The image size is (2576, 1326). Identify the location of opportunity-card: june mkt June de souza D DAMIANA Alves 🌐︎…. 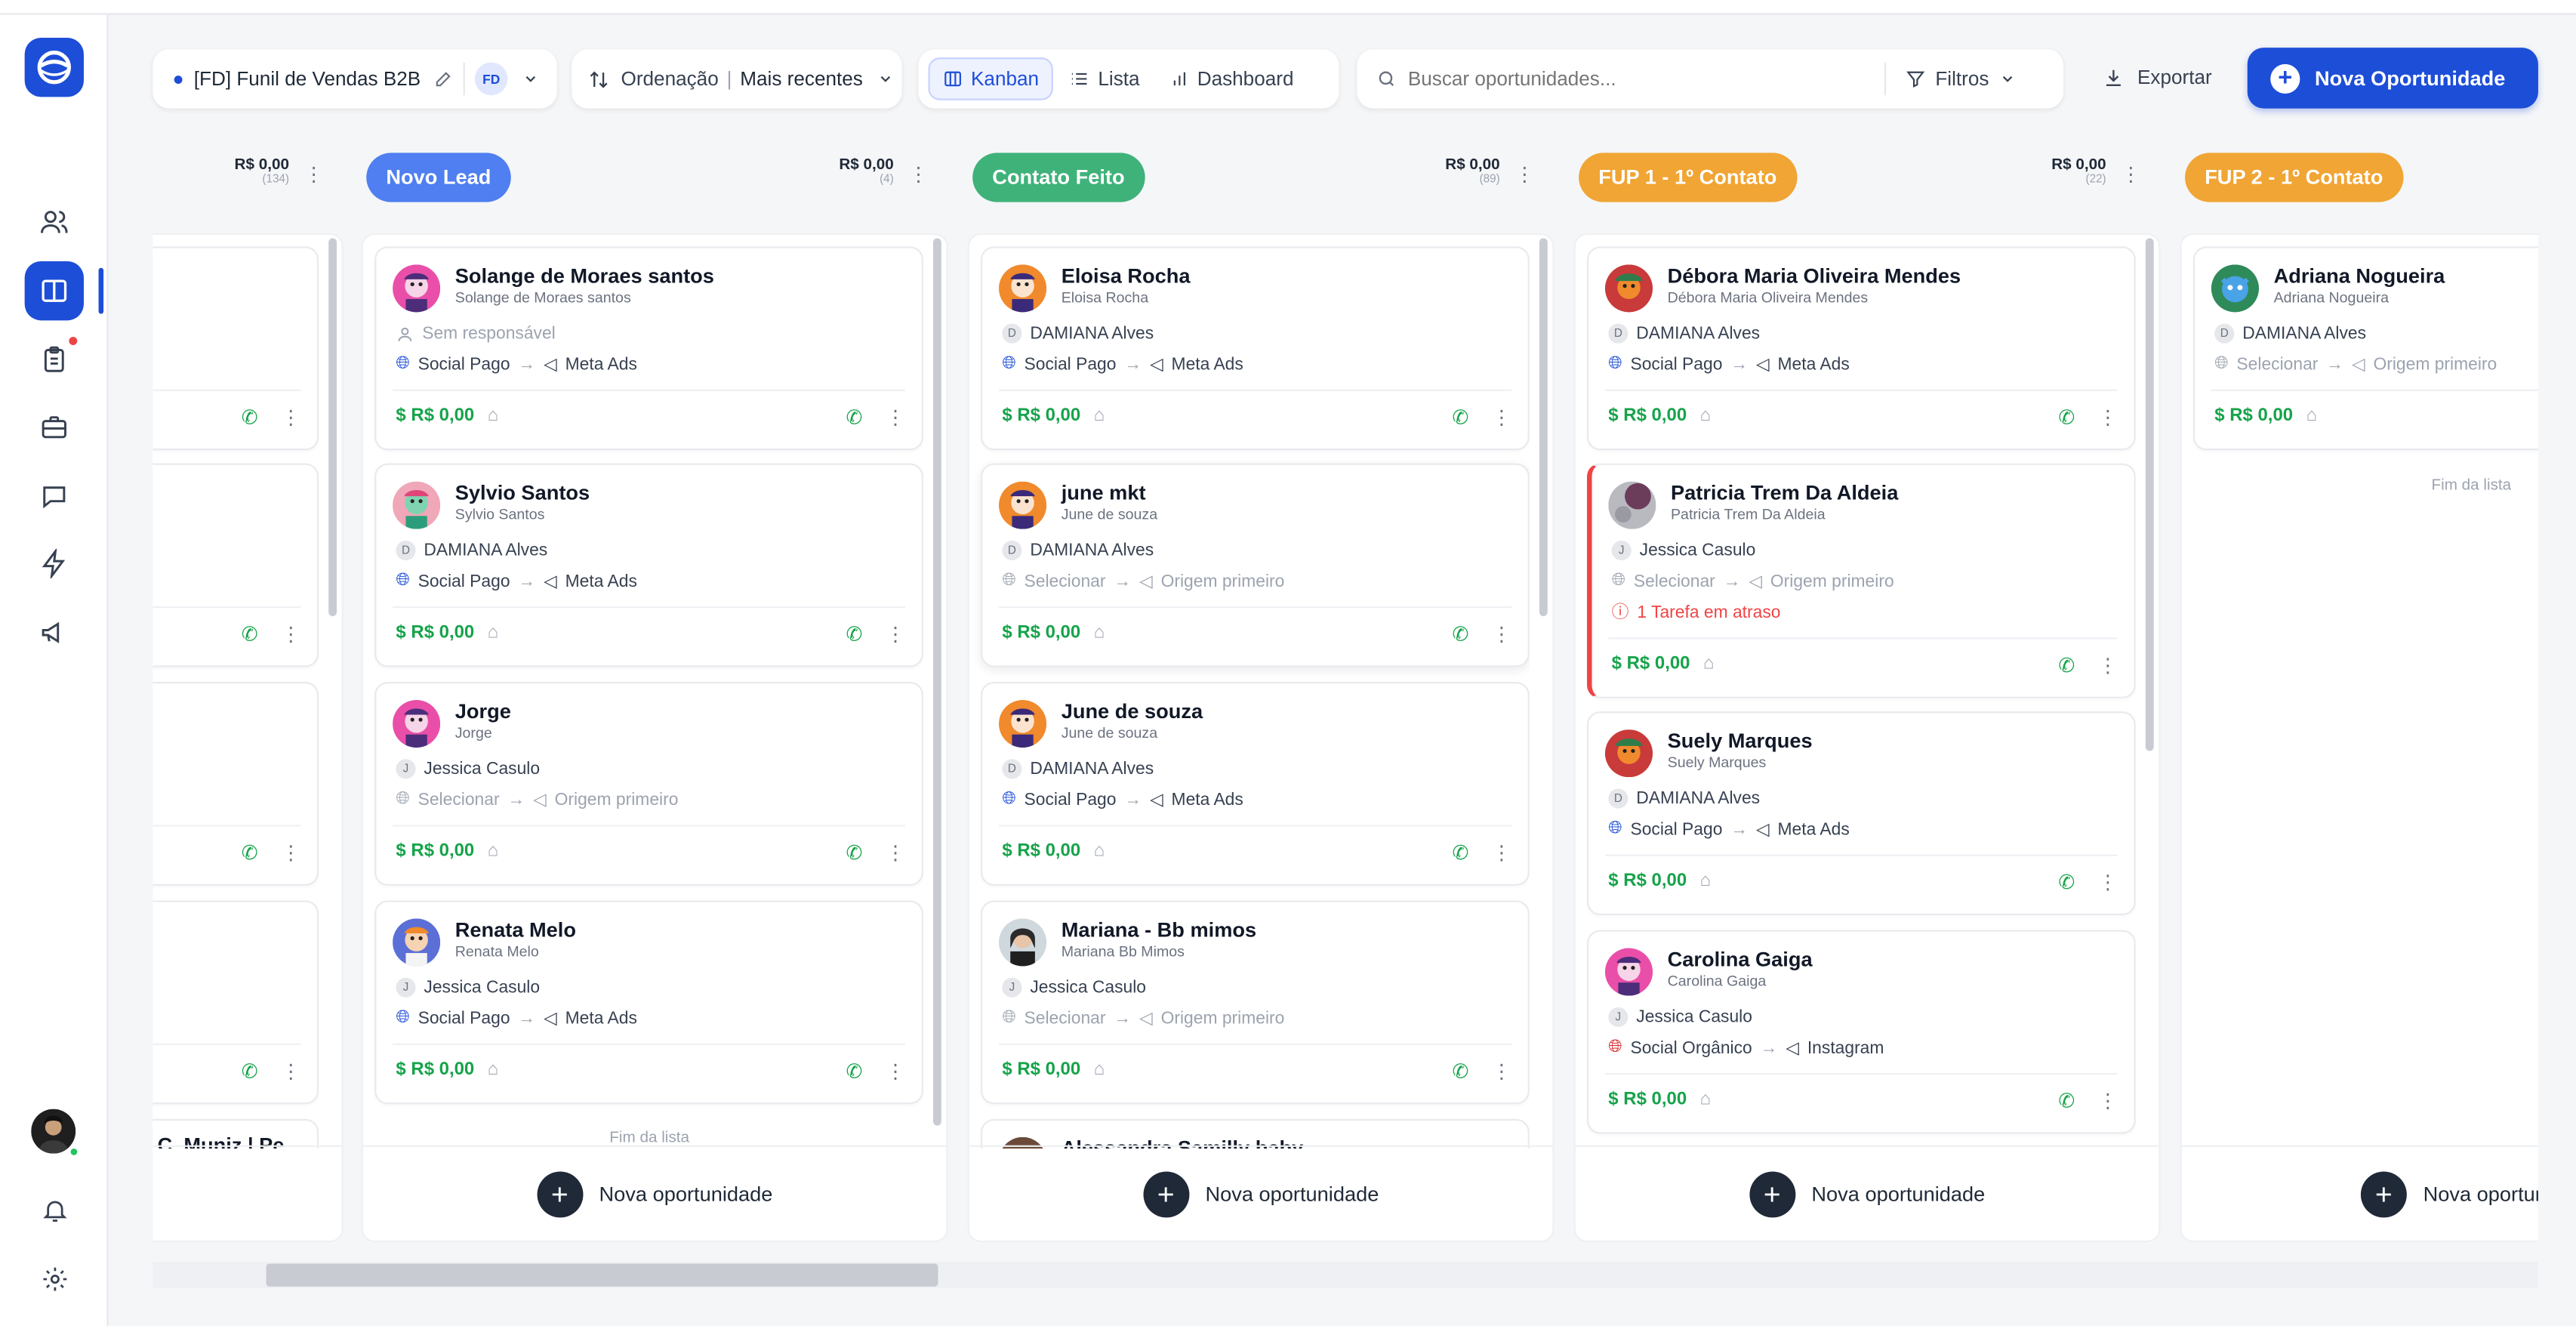
(1255, 565).